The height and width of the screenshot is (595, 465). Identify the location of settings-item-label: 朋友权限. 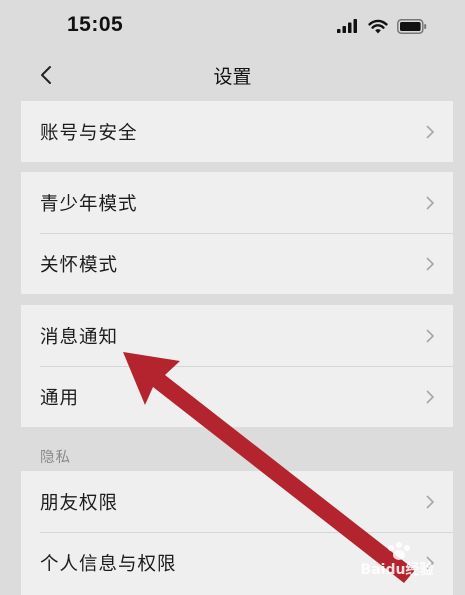
(79, 503).